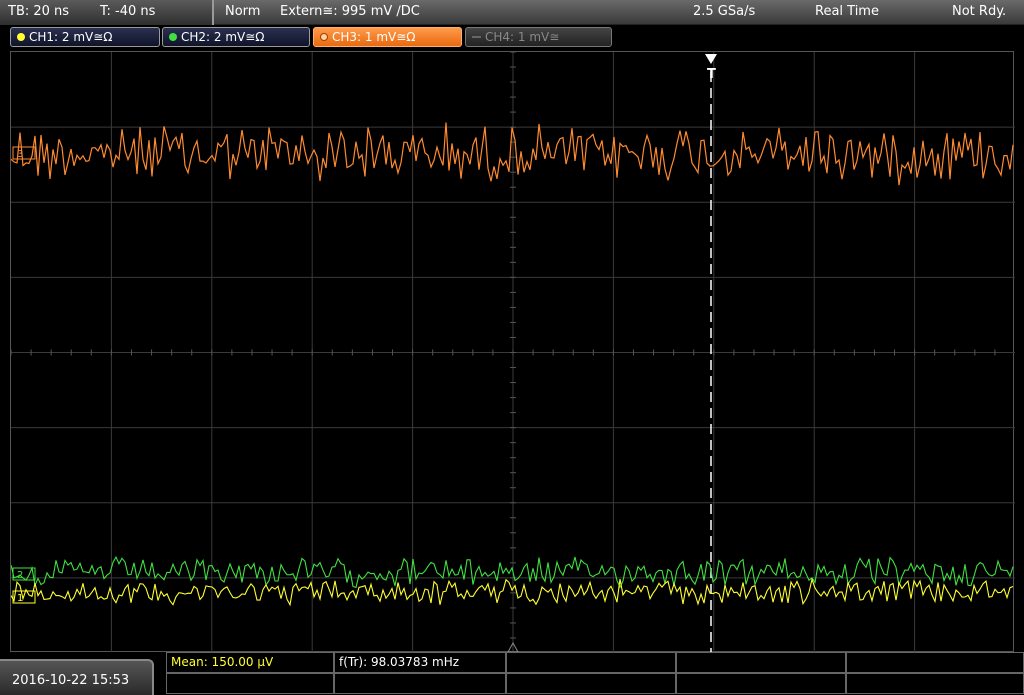 Image resolution: width=1024 pixels, height=695 pixels. Describe the element at coordinates (38, 11) in the screenshot. I see `timebase-readout: TB: 20 ns` at that location.